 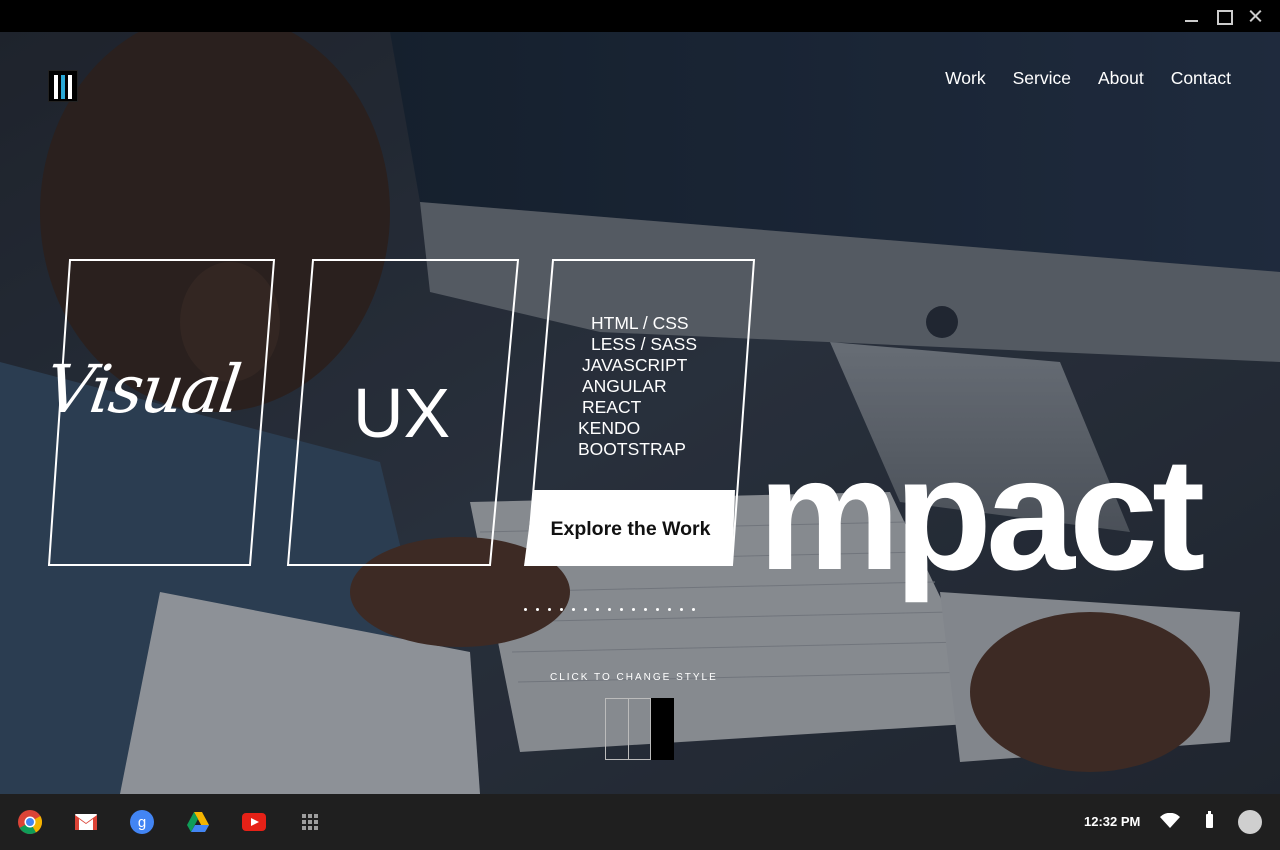 What do you see at coordinates (965, 78) in the screenshot?
I see `nav-work: Work` at bounding box center [965, 78].